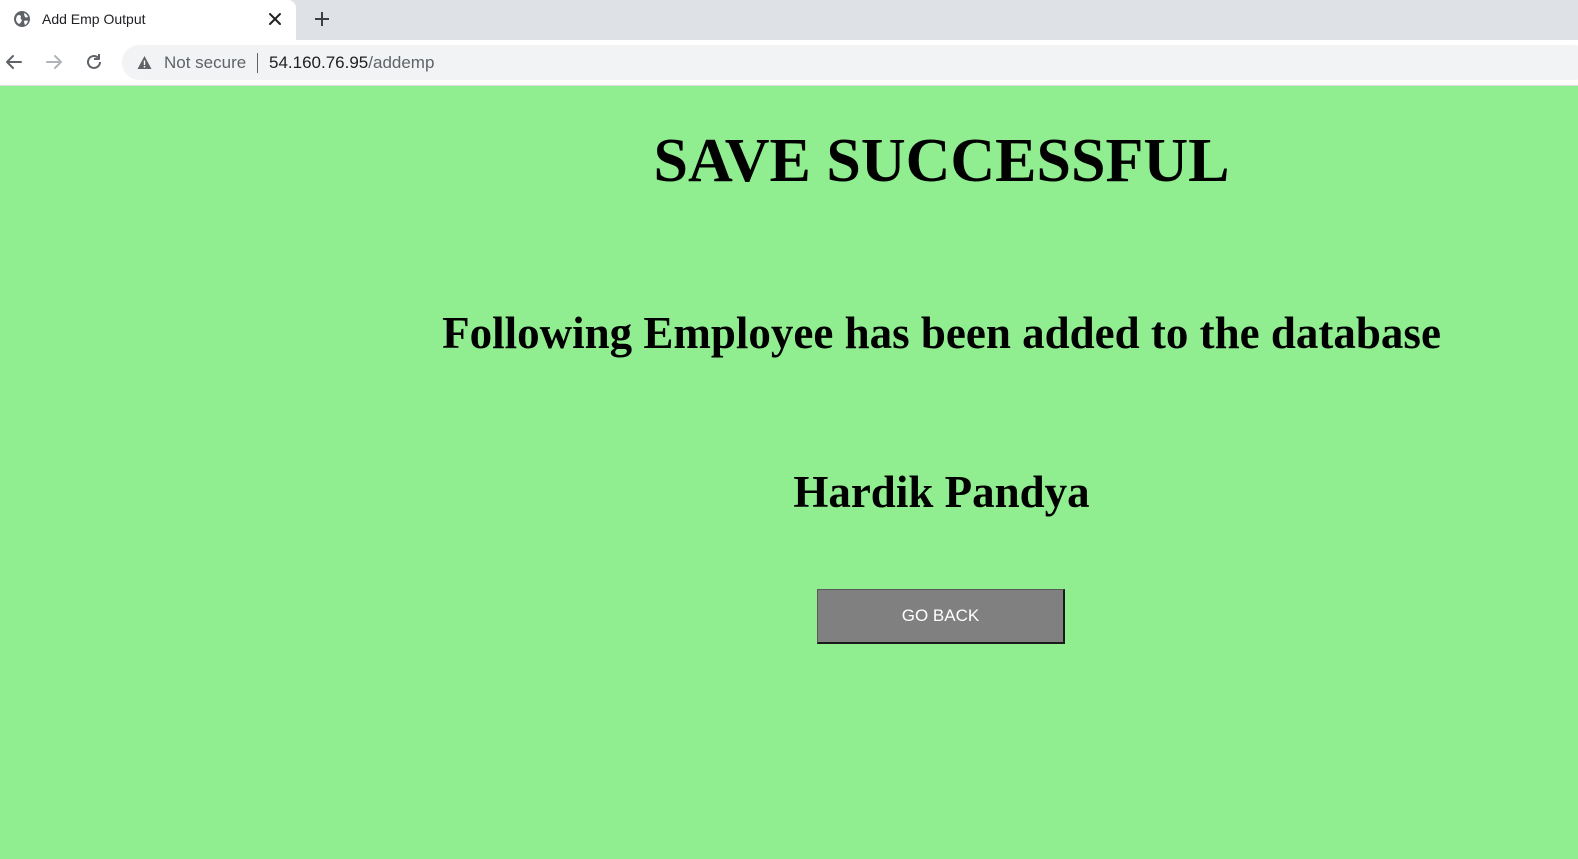 Image resolution: width=1578 pixels, height=859 pixels. I want to click on arrow-left-icon, so click(14, 62).